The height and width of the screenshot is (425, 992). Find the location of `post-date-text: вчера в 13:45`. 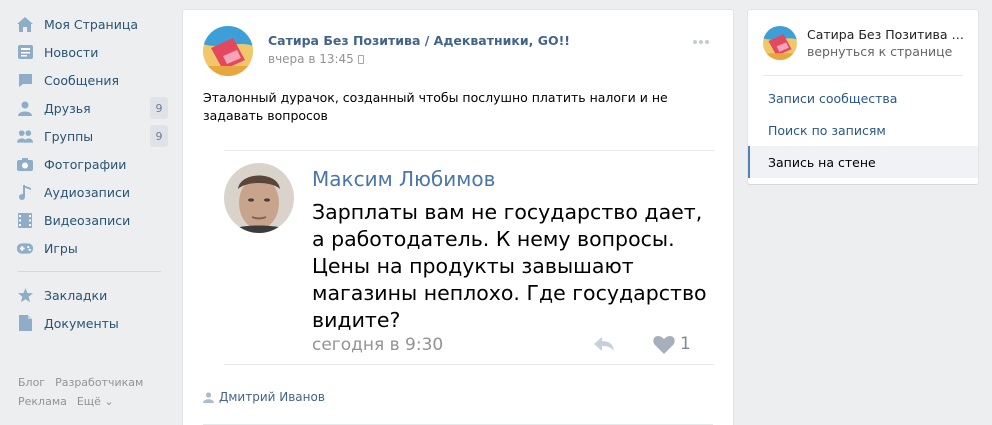

post-date-text: вчера в 13:45 is located at coordinates (311, 59).